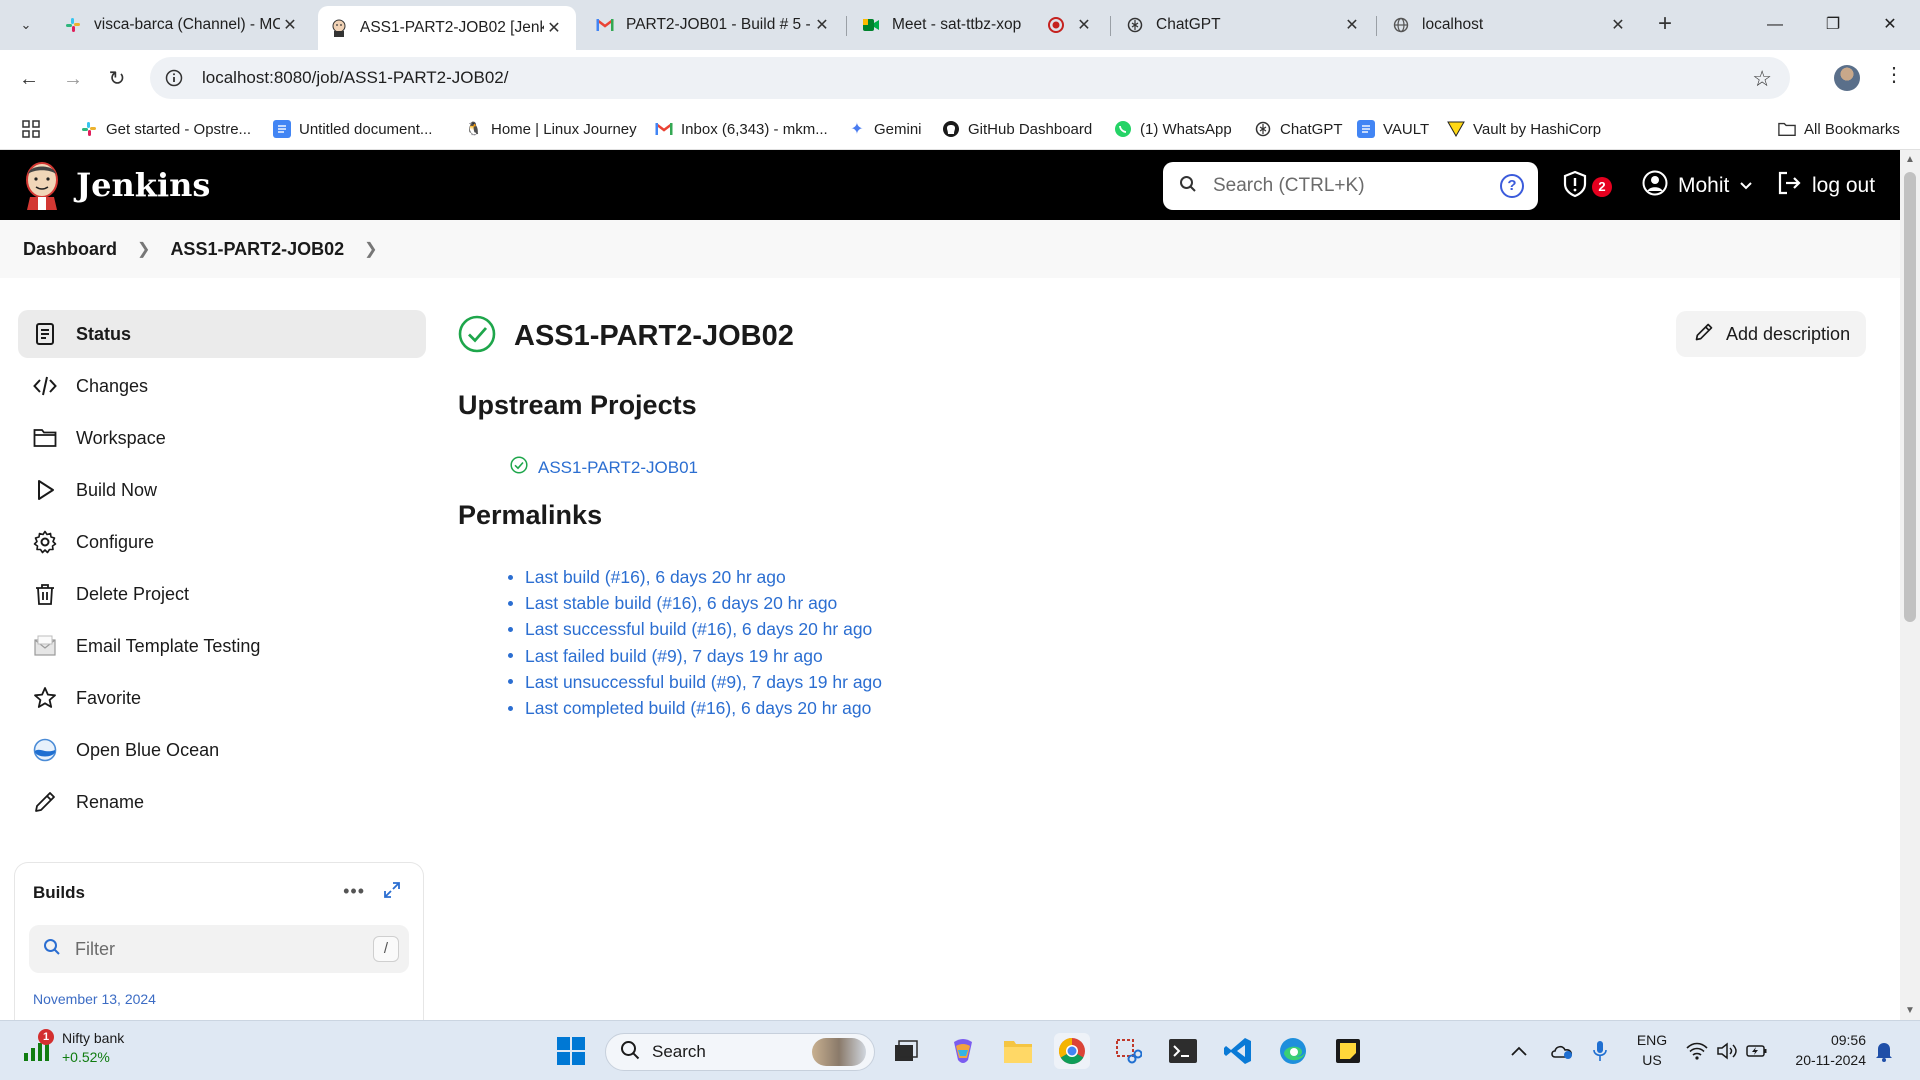  I want to click on breadcrumb-dashboard: Dashboard, so click(70, 249).